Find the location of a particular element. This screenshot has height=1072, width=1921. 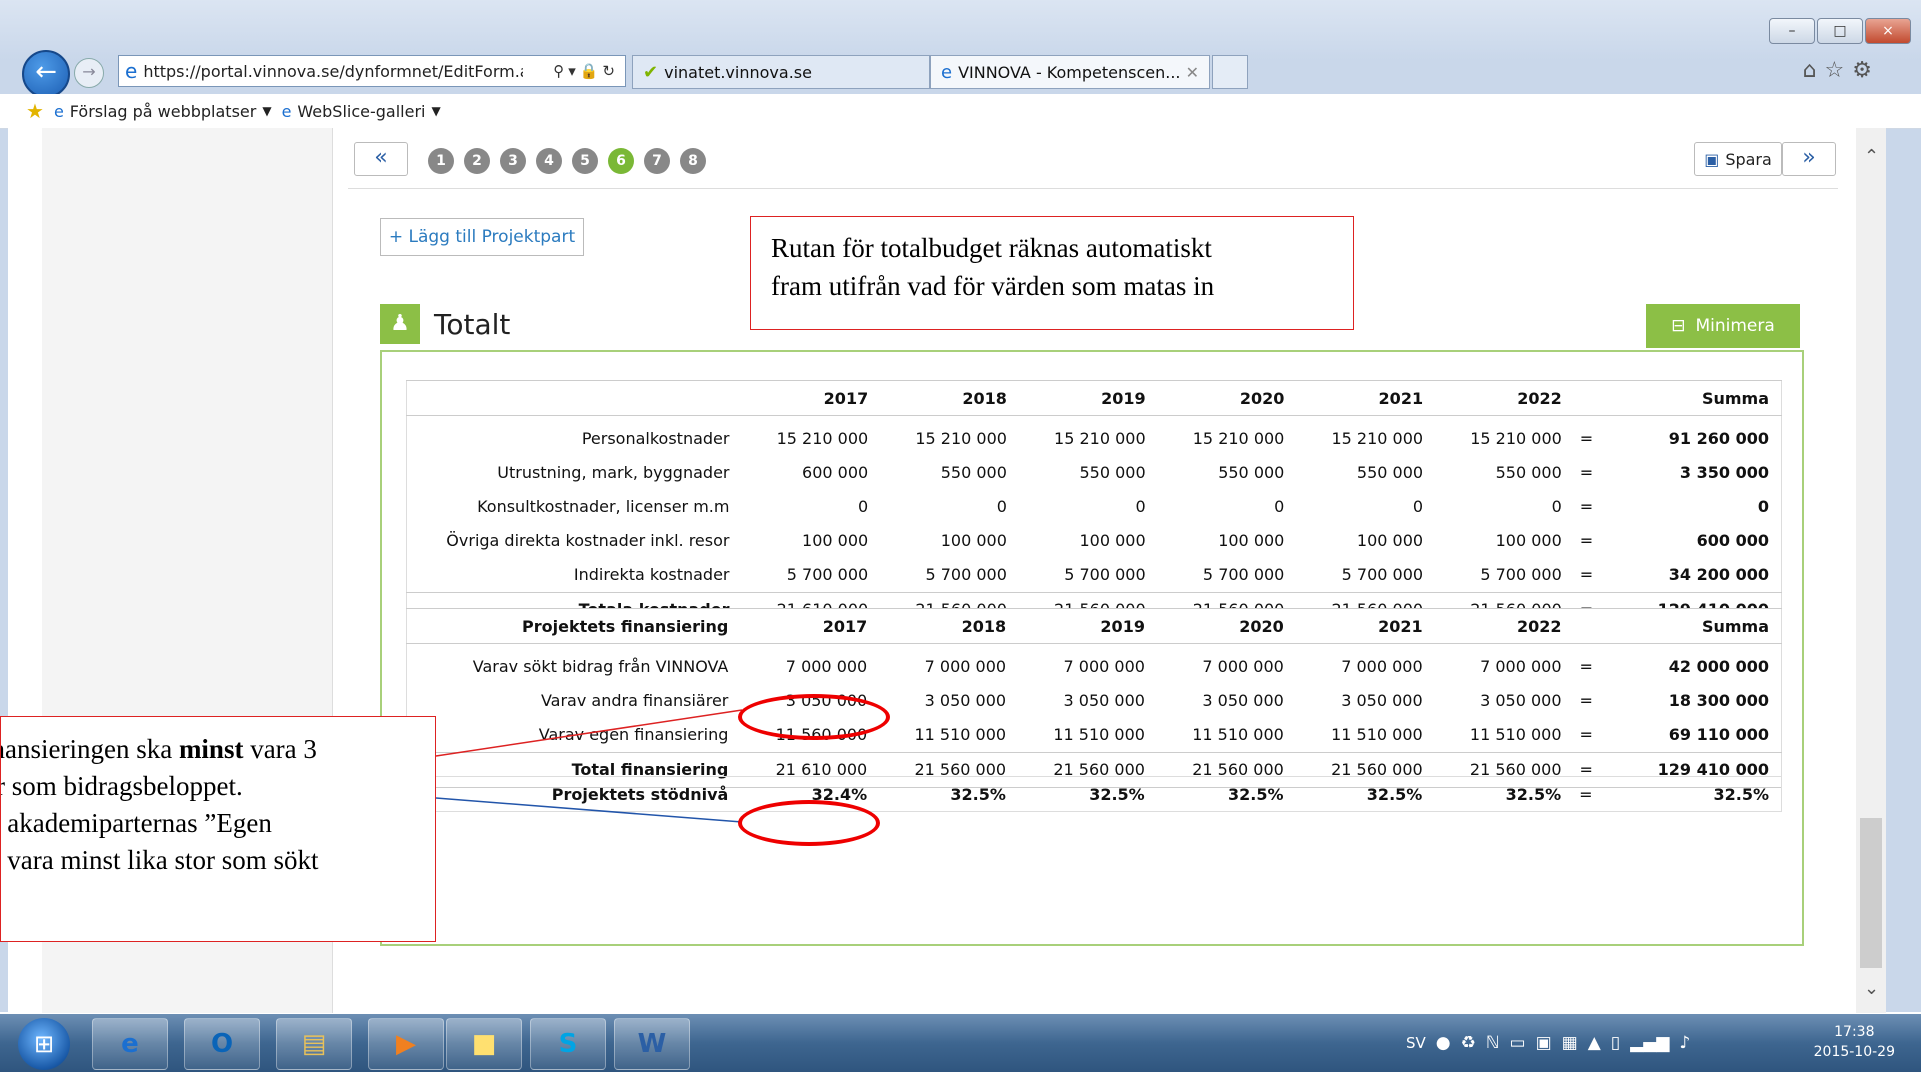

step-2: 2 is located at coordinates (477, 161).